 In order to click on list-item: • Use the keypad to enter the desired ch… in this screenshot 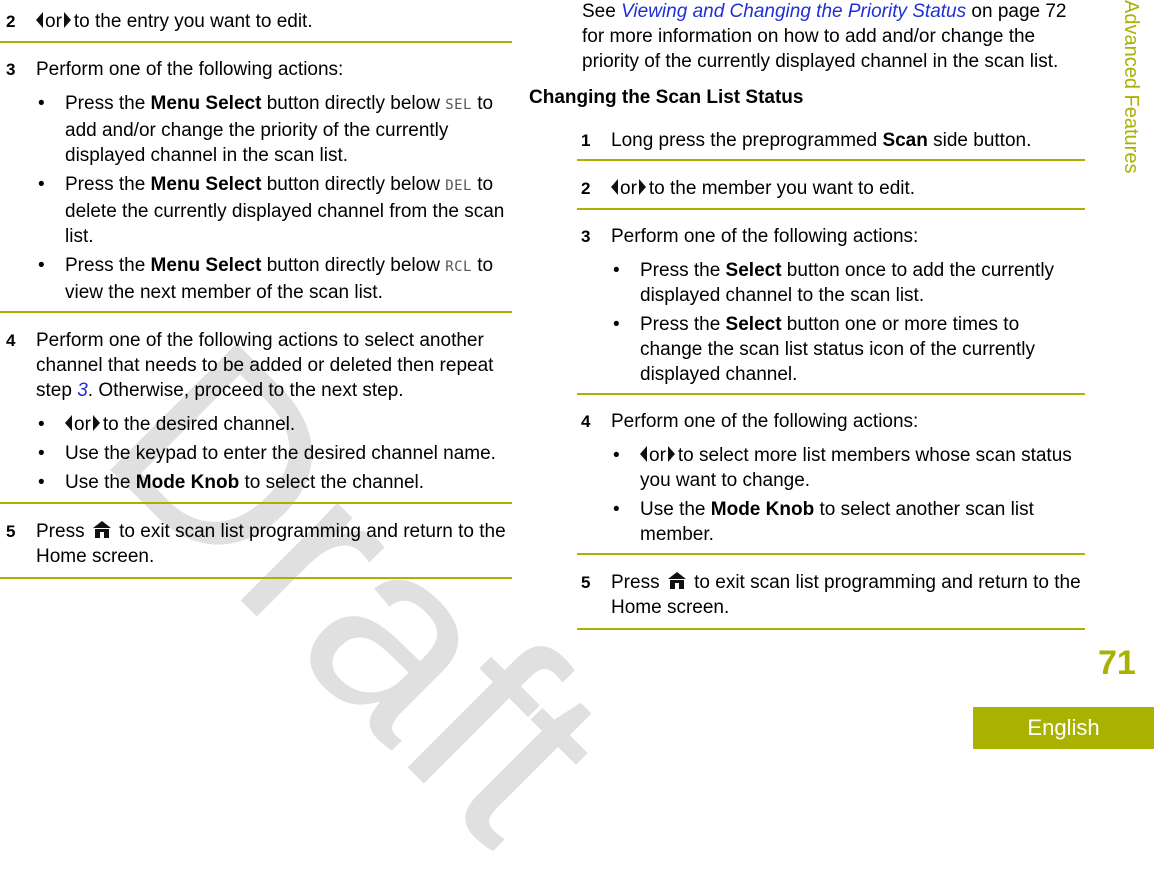, I will do `click(274, 453)`.